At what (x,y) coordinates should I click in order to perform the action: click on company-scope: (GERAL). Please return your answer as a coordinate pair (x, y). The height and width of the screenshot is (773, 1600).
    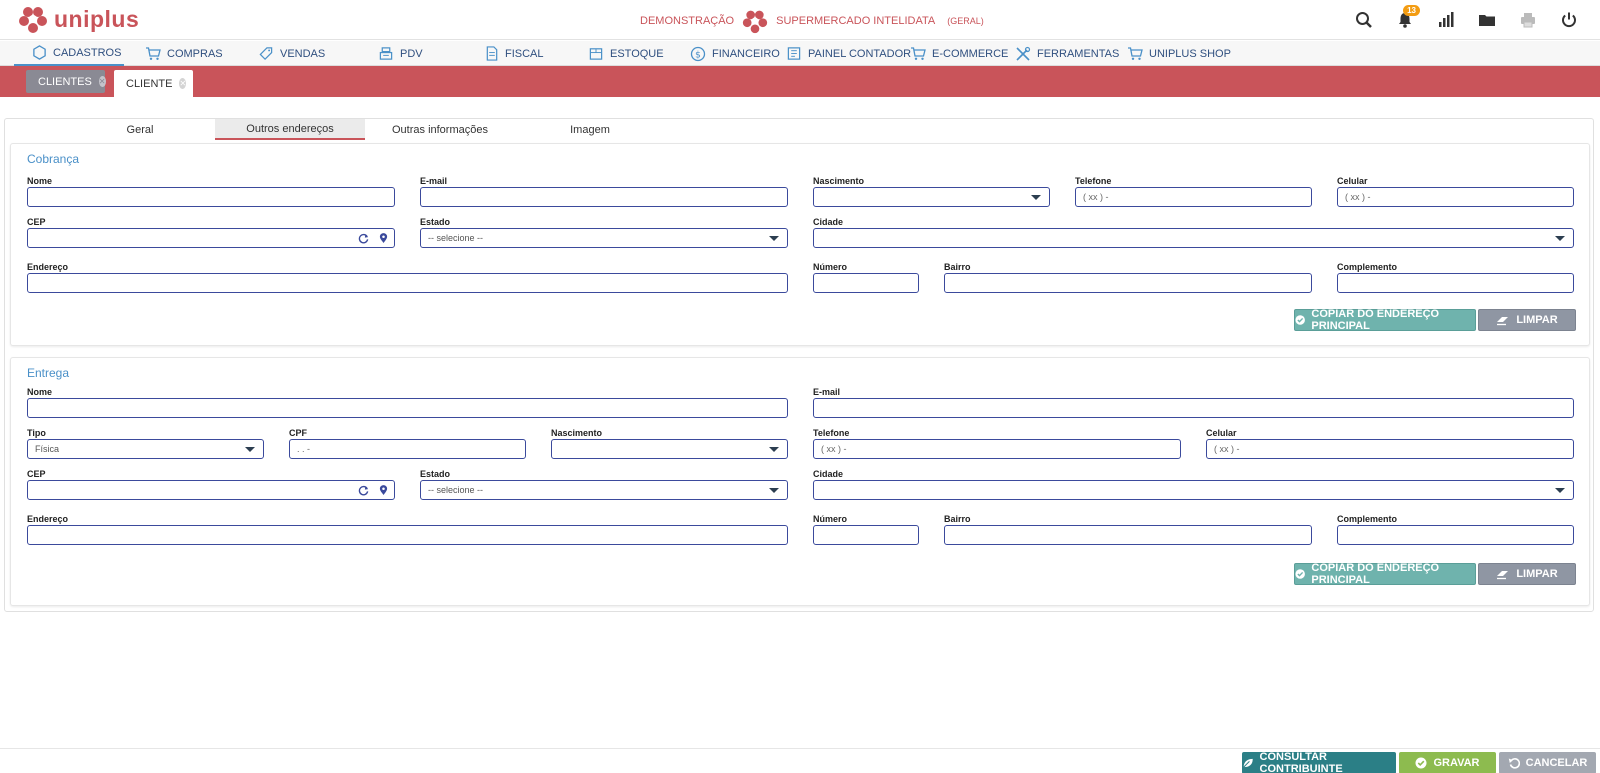
    Looking at the image, I should click on (965, 21).